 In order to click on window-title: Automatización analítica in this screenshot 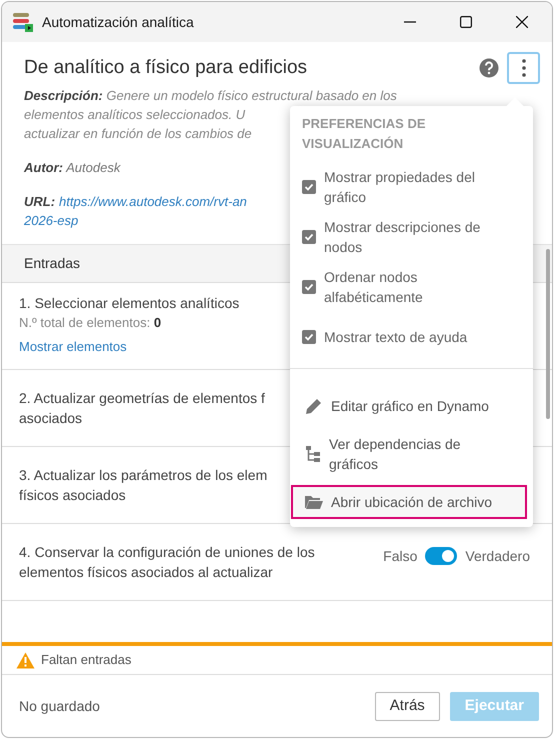, I will do `click(118, 22)`.